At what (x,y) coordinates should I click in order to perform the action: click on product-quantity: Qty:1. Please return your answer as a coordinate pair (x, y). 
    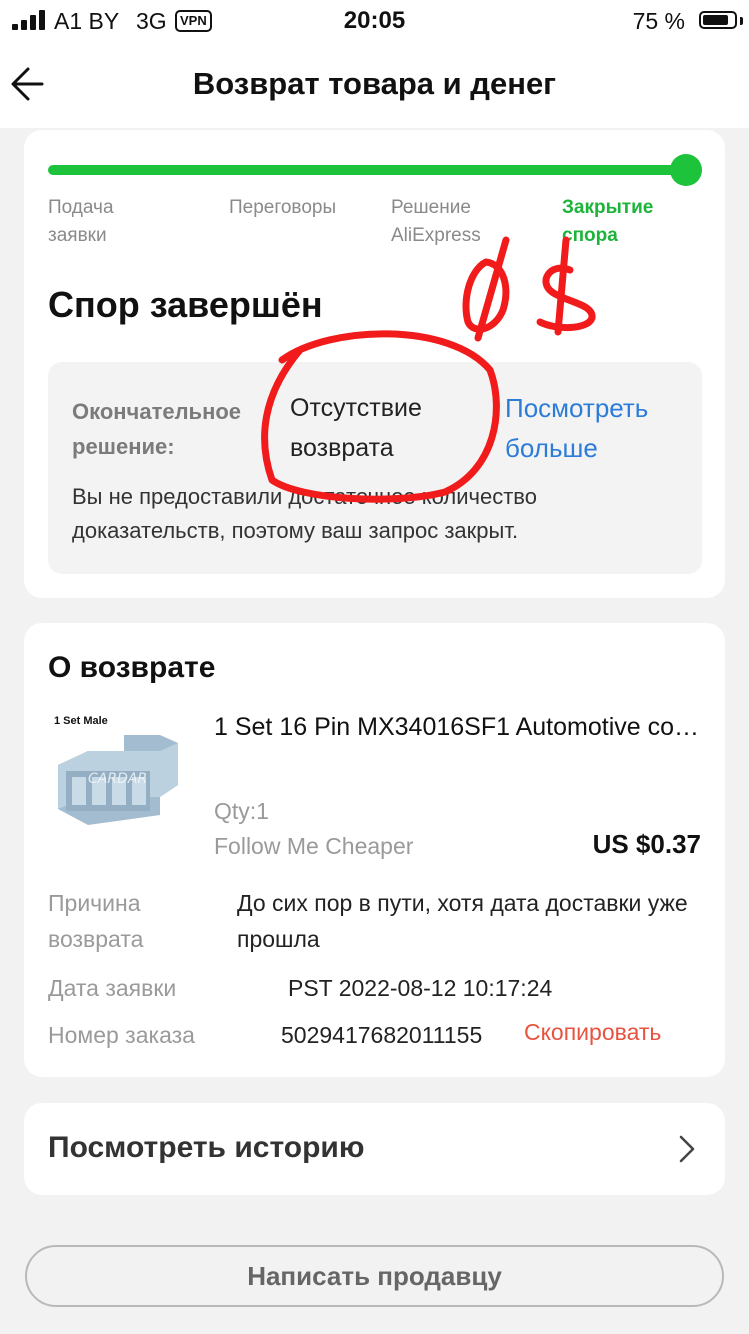
    Looking at the image, I should click on (241, 811).